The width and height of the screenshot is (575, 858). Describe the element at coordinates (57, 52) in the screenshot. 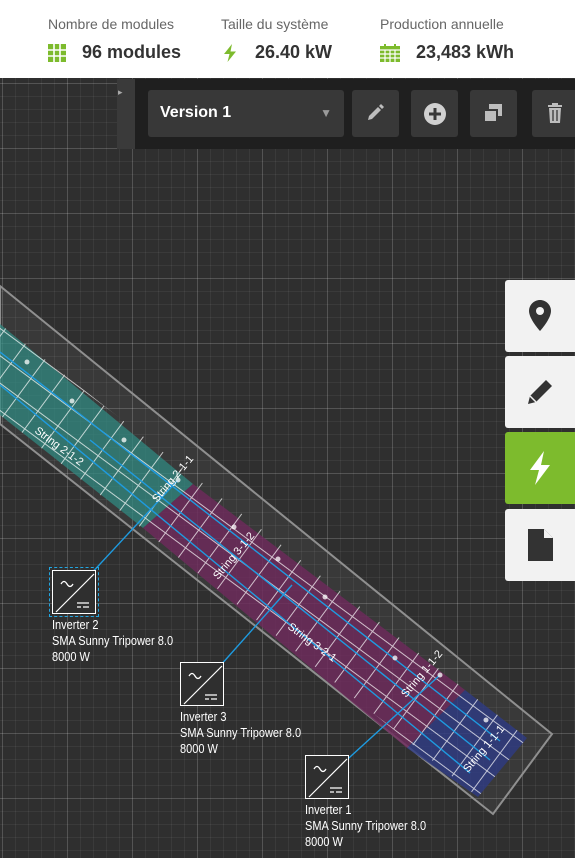

I see `module-grid-icon` at that location.